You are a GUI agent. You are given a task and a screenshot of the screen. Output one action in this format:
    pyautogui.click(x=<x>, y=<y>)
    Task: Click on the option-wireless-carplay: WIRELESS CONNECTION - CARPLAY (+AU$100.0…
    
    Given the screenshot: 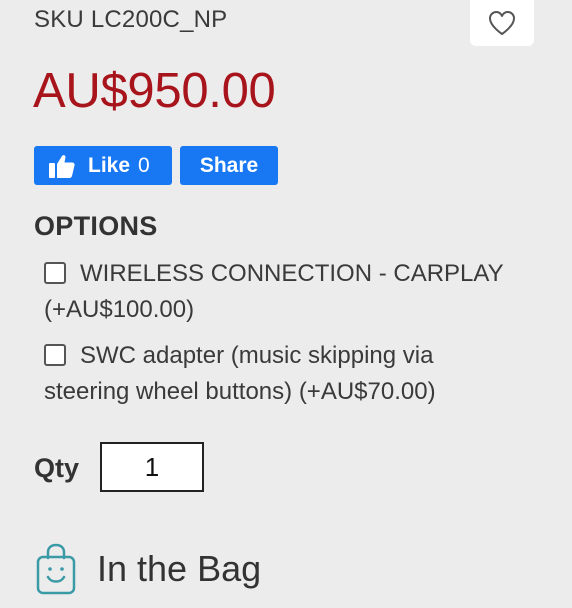 What is the action you would take?
    pyautogui.click(x=284, y=292)
    